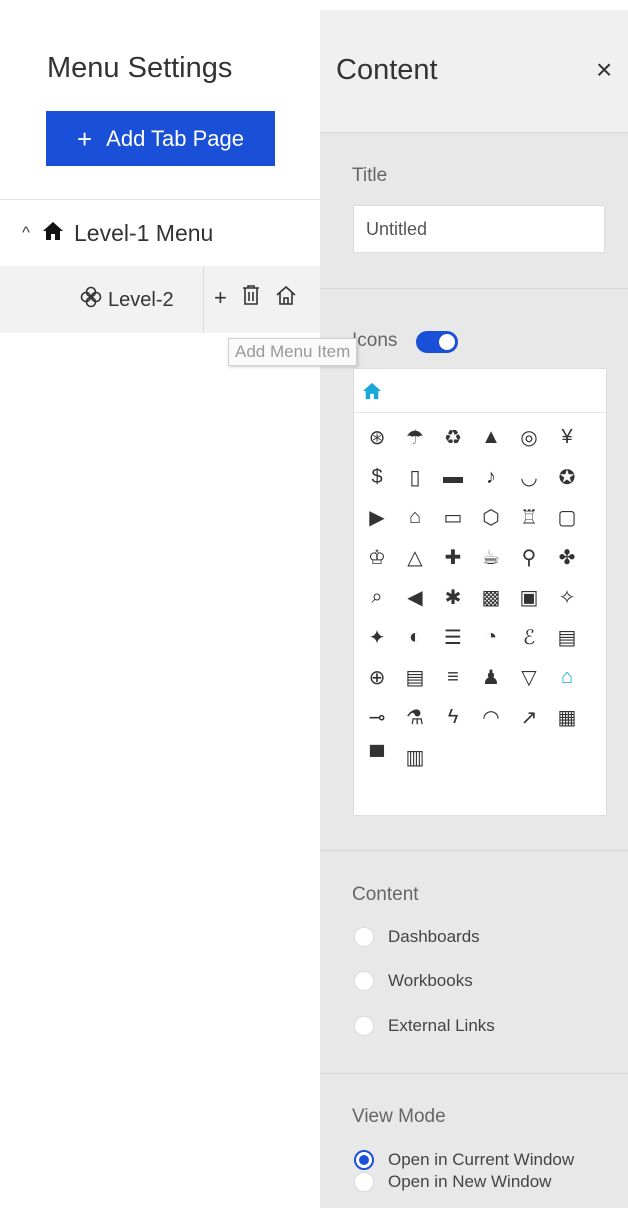  I want to click on view-mode-current-window: Open in Current Window, so click(464, 1160).